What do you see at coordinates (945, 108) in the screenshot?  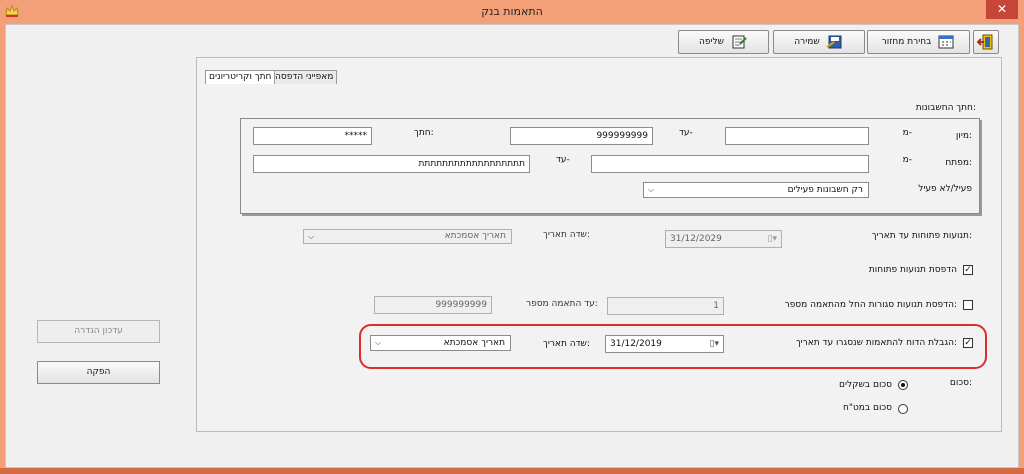 I see `accounts-section-title: חתך החשבונות:` at bounding box center [945, 108].